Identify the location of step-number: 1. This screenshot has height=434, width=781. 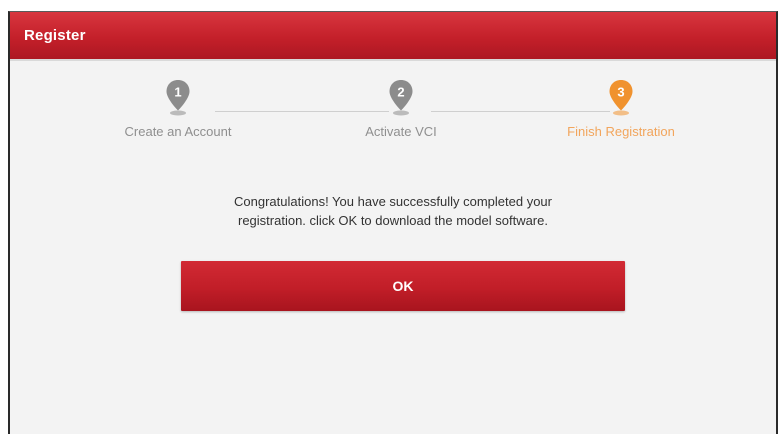
(177, 92).